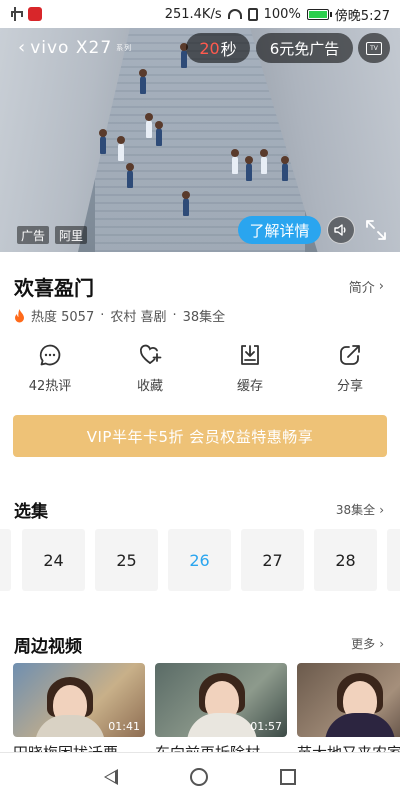 This screenshot has width=400, height=800. What do you see at coordinates (266, 726) in the screenshot?
I see `video-duration: 01:57` at bounding box center [266, 726].